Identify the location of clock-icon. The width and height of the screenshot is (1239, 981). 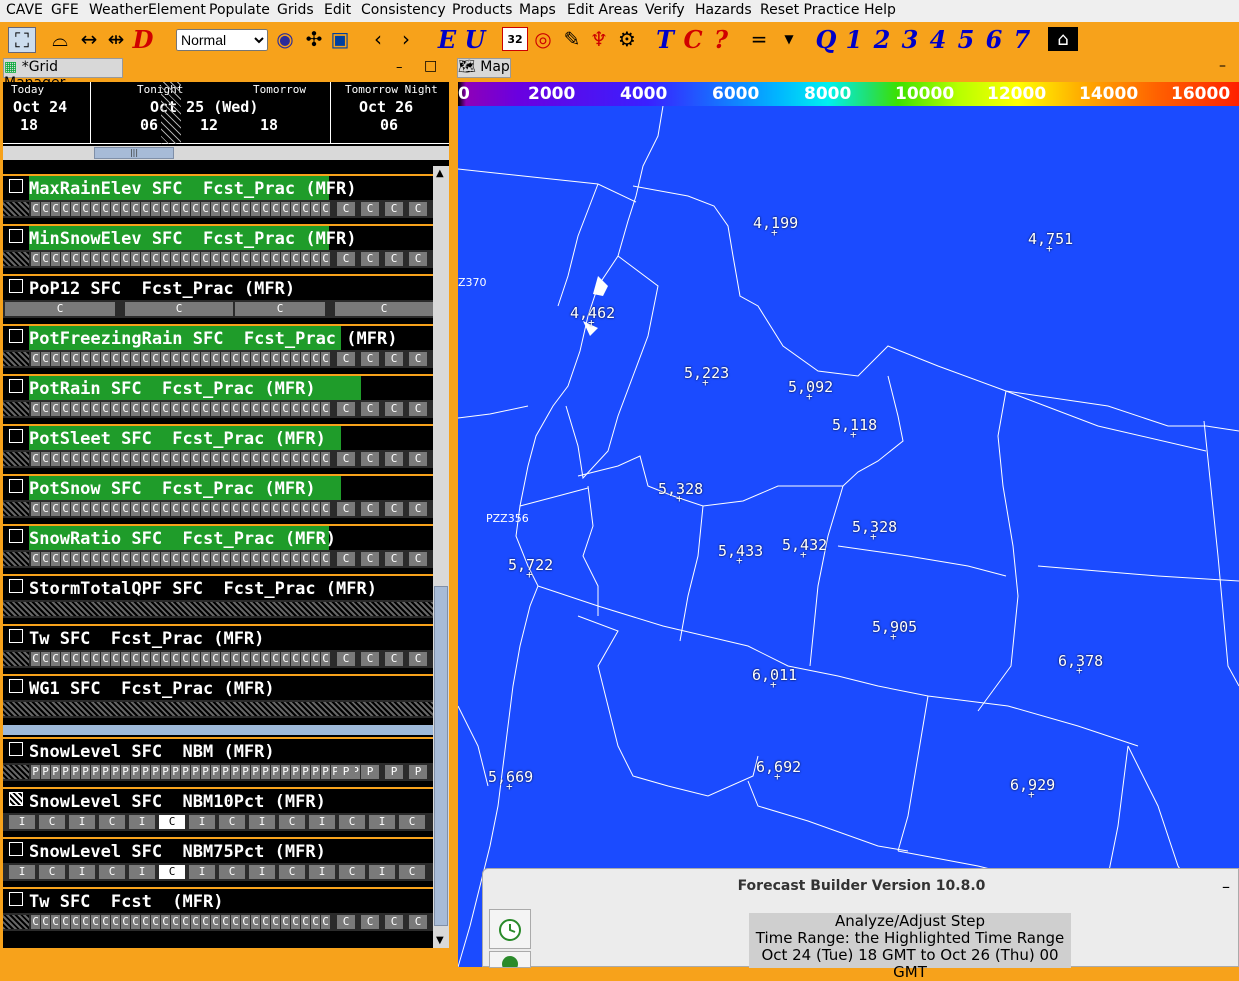
(510, 929).